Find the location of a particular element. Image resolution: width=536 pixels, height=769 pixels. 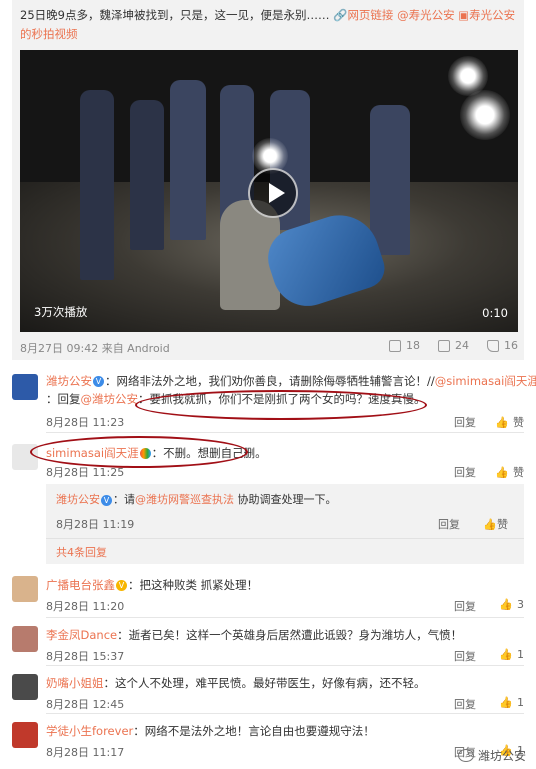

sub-reply-text: 潍坊公安 V ：请@潍坊网警巡查执法 协助调查处理一下。 is located at coordinates (196, 500).